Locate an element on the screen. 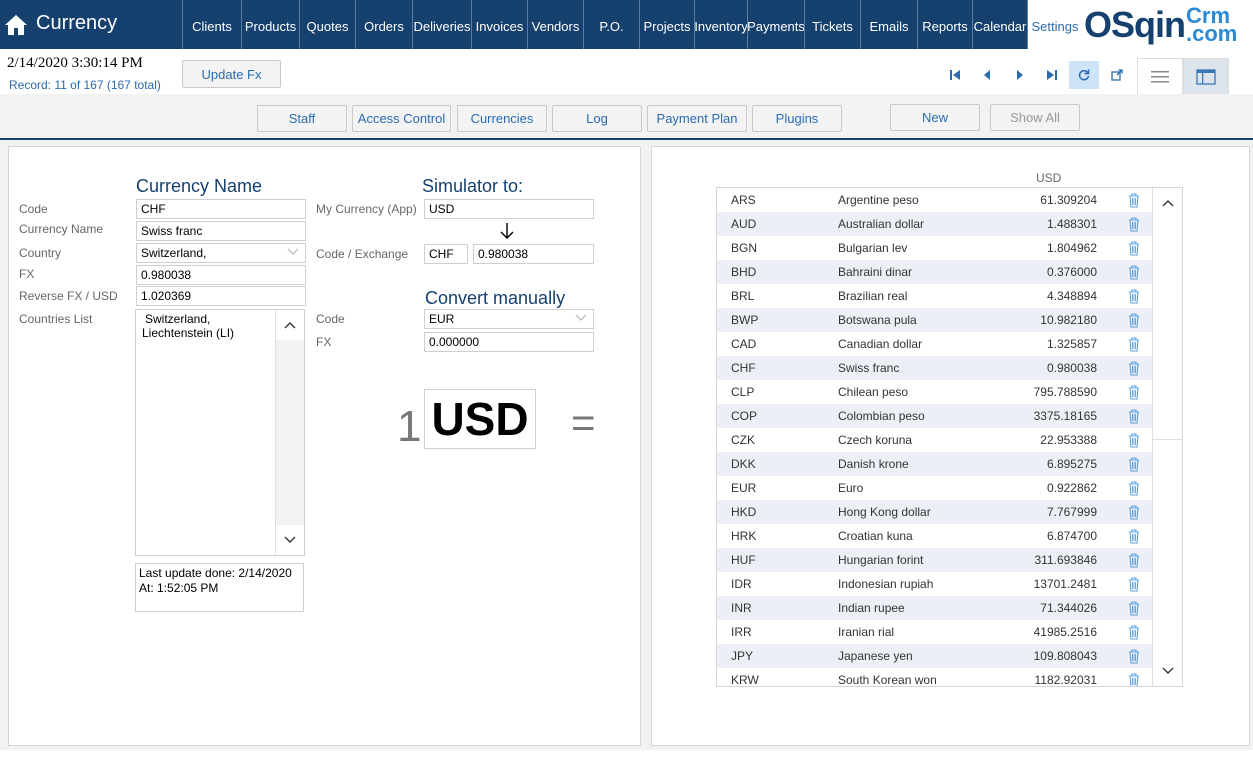  table-scroll-up-button is located at coordinates (1167, 203).